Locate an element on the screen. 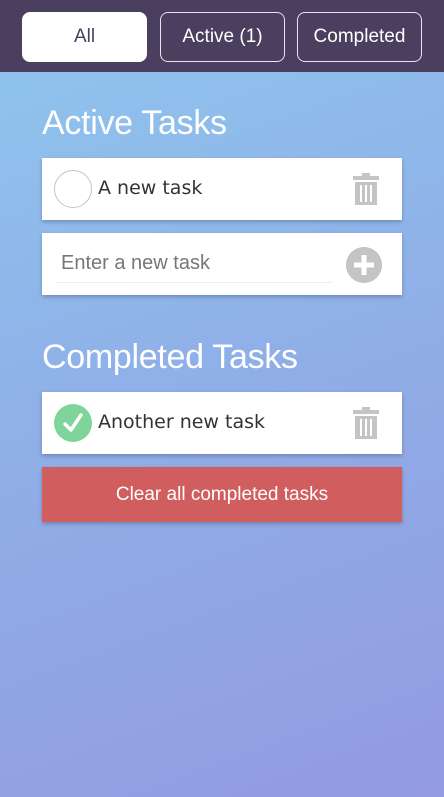  filter-active-button: Active (1) is located at coordinates (222, 37).